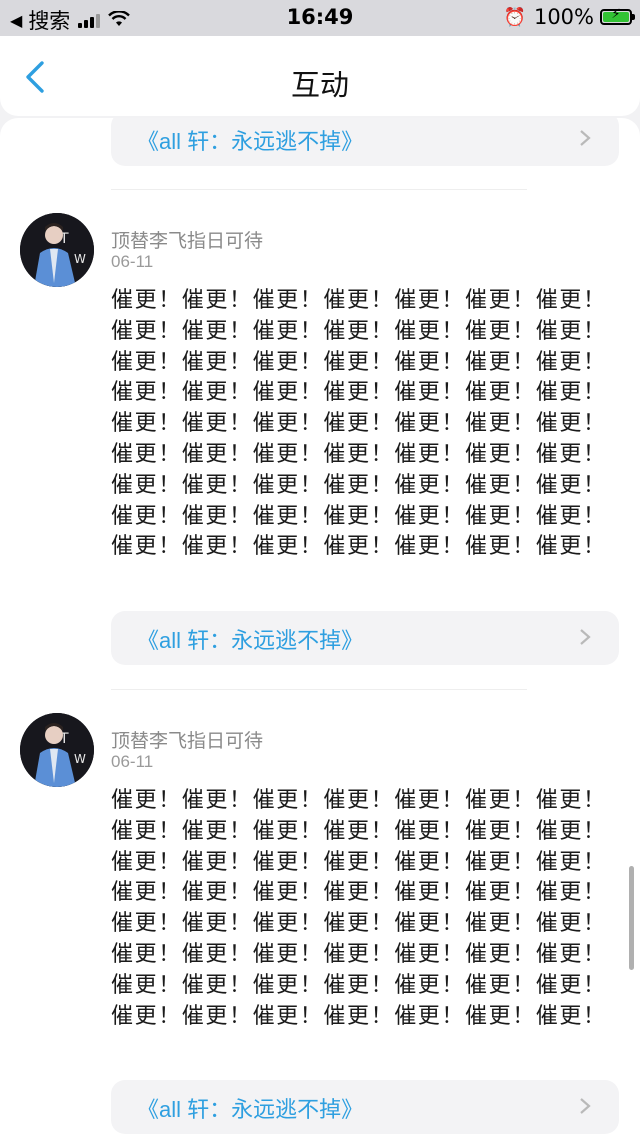 This screenshot has width=640, height=1139. What do you see at coordinates (514, 17) in the screenshot?
I see `alarm-icon: ⏰` at bounding box center [514, 17].